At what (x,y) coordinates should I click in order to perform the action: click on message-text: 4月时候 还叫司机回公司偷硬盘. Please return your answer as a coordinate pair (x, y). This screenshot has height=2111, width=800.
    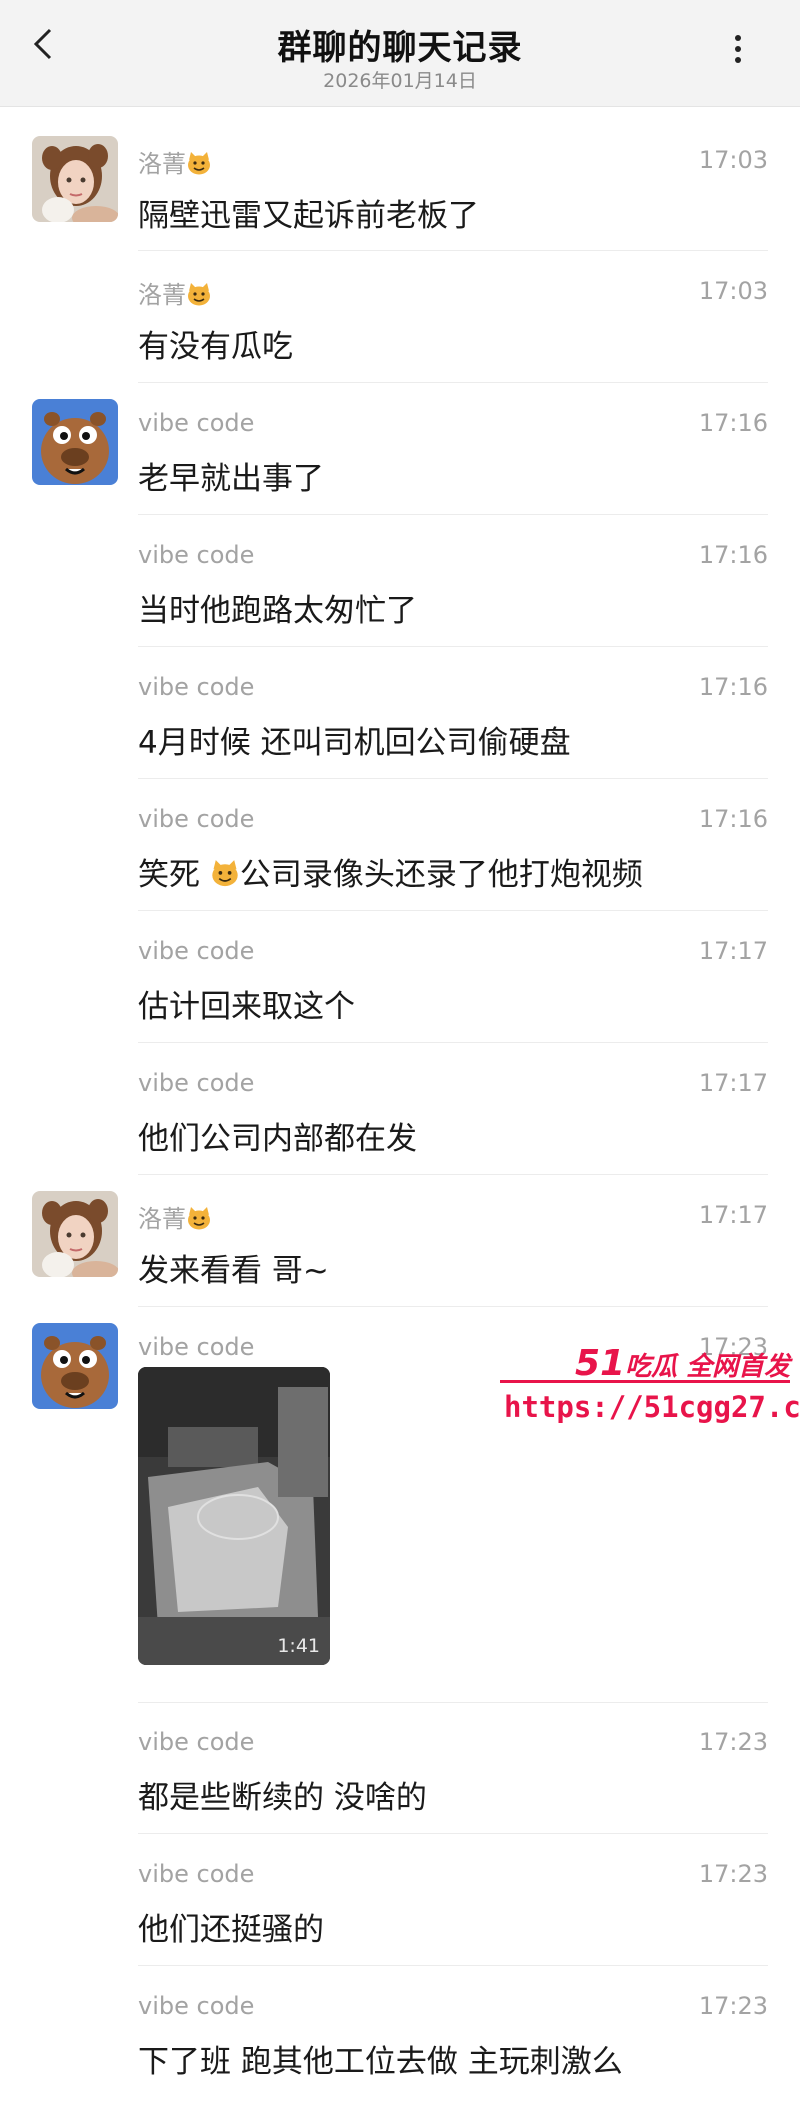
    Looking at the image, I should click on (354, 739).